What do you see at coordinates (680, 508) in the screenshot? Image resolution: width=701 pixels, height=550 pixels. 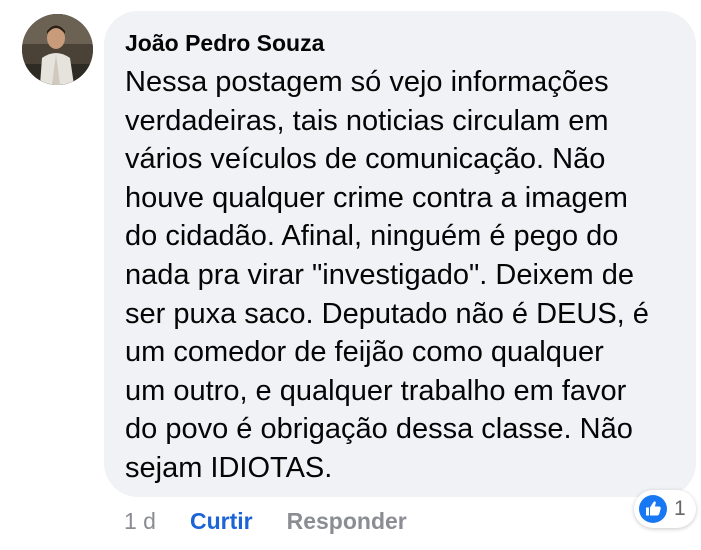 I see `reaction-count: 1` at bounding box center [680, 508].